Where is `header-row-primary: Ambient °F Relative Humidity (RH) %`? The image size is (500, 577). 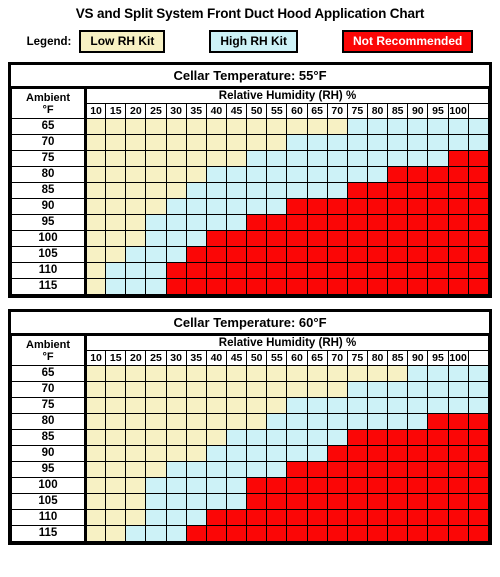
header-row-primary: Ambient °F Relative Humidity (RH) % is located at coordinates (250, 350).